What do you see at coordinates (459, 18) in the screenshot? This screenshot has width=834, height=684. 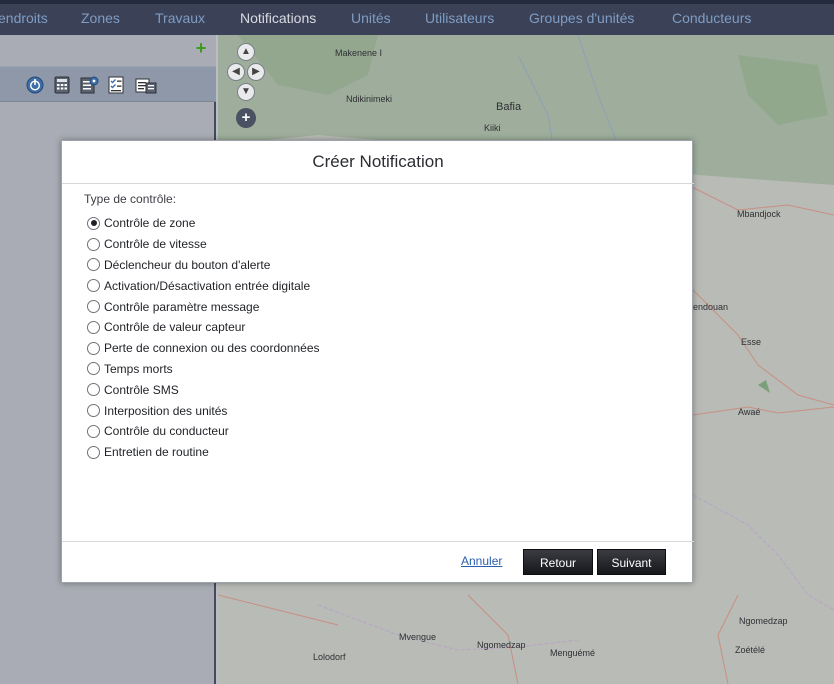 I see `nav-item-utilisateurs: Utilisateurs` at bounding box center [459, 18].